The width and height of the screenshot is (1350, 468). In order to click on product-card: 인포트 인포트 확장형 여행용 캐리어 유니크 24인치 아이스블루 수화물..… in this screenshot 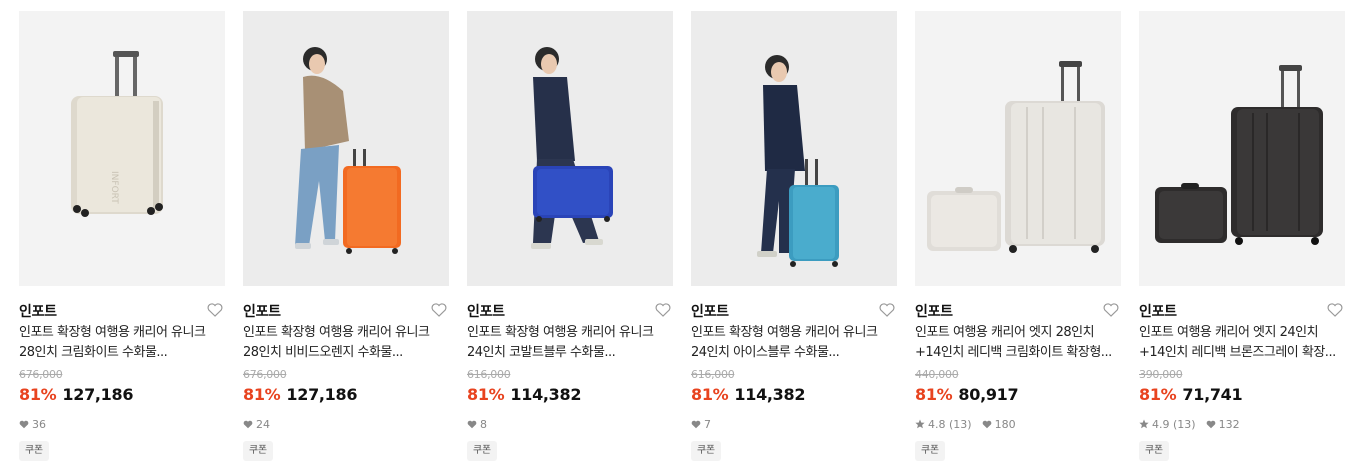, I will do `click(794, 239)`.